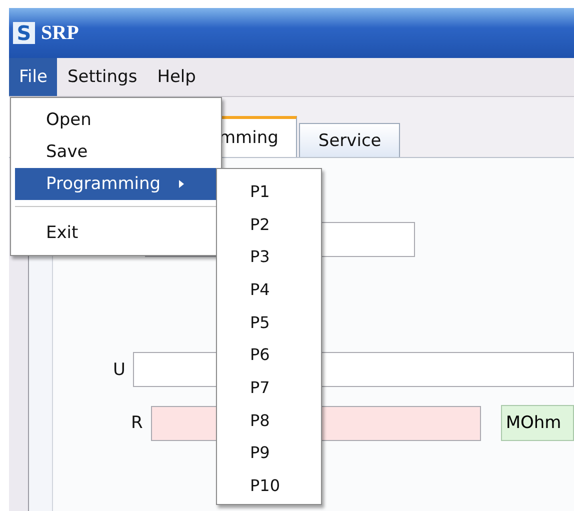 This screenshot has height=511, width=574. What do you see at coordinates (137, 423) in the screenshot?
I see `field-label: R` at bounding box center [137, 423].